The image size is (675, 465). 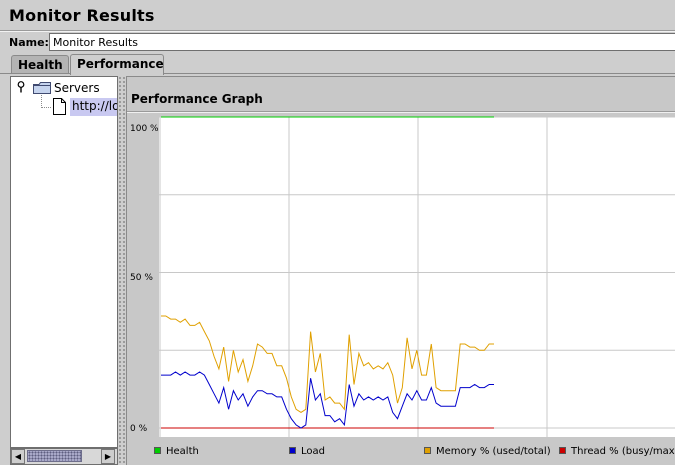 I want to click on legend-item-thread: Thread % (busy/max), so click(x=617, y=451).